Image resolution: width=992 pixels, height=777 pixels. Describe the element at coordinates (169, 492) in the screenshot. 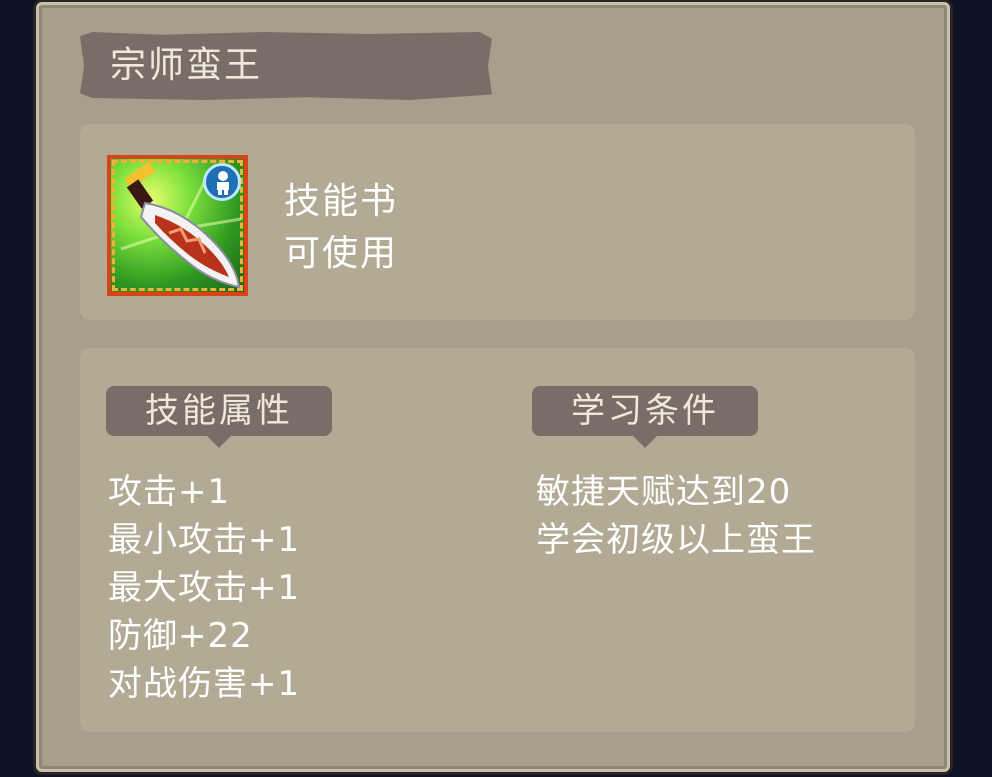

I see `list-item: 攻击+1` at that location.